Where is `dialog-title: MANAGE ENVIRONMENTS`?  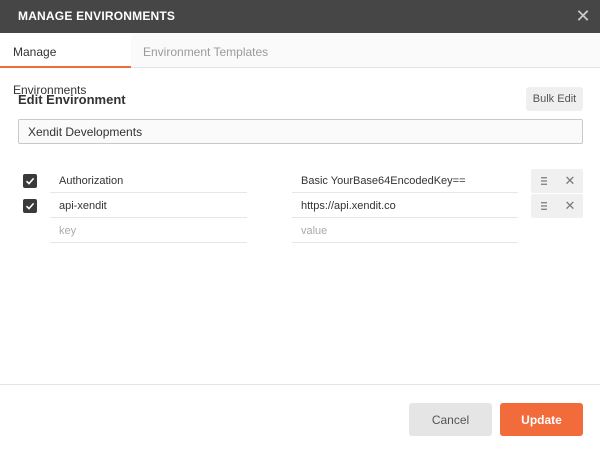 dialog-title: MANAGE ENVIRONMENTS is located at coordinates (97, 16).